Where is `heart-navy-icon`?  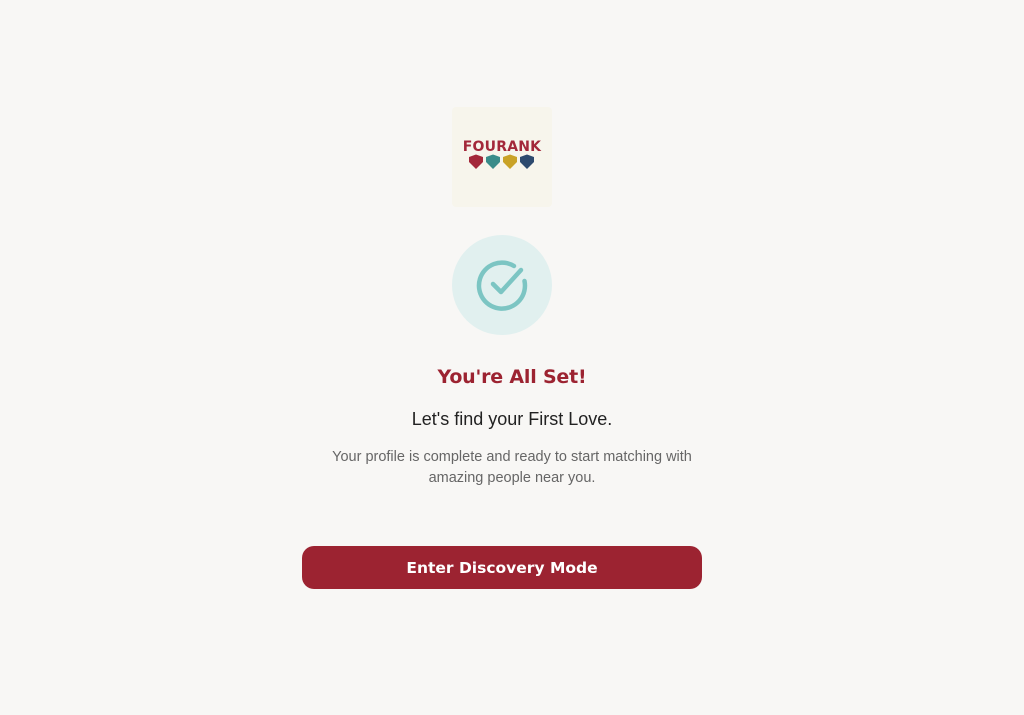 heart-navy-icon is located at coordinates (527, 161).